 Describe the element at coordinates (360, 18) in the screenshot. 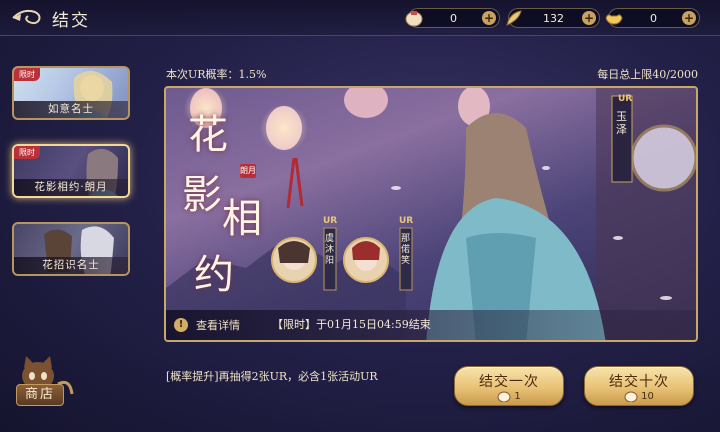

I see `top-bar: 结交 0 + 132 + 0 +` at that location.